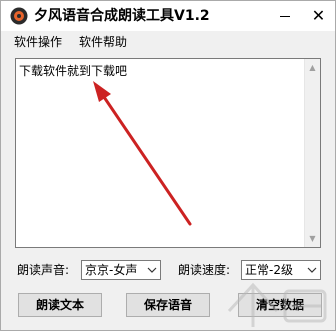 This screenshot has height=331, width=336. Describe the element at coordinates (43, 270) in the screenshot. I see `voice-label: 朗读声音:` at that location.